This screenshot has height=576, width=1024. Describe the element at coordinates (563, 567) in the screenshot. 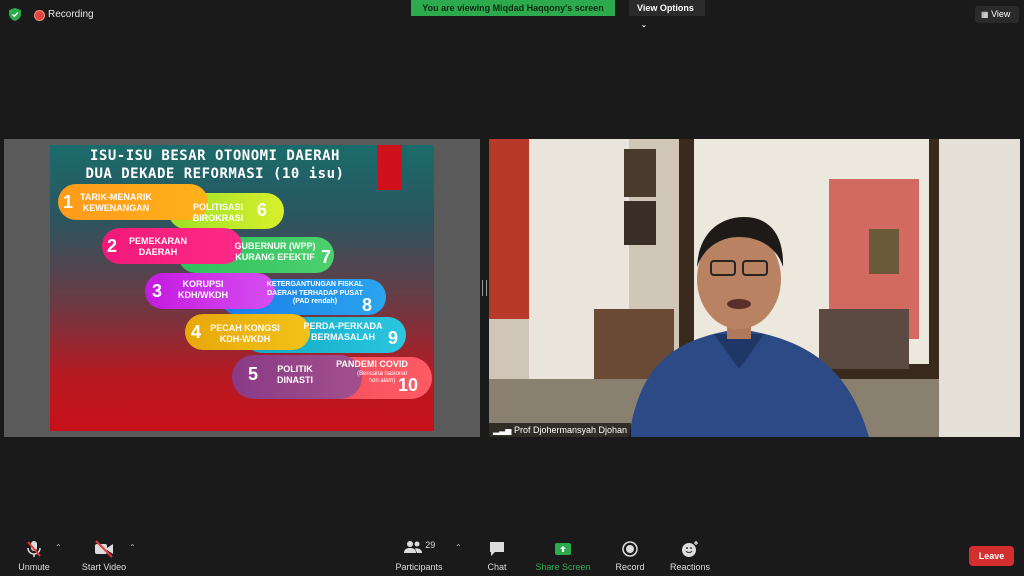

I see `share-screen-label: Share Screen` at that location.